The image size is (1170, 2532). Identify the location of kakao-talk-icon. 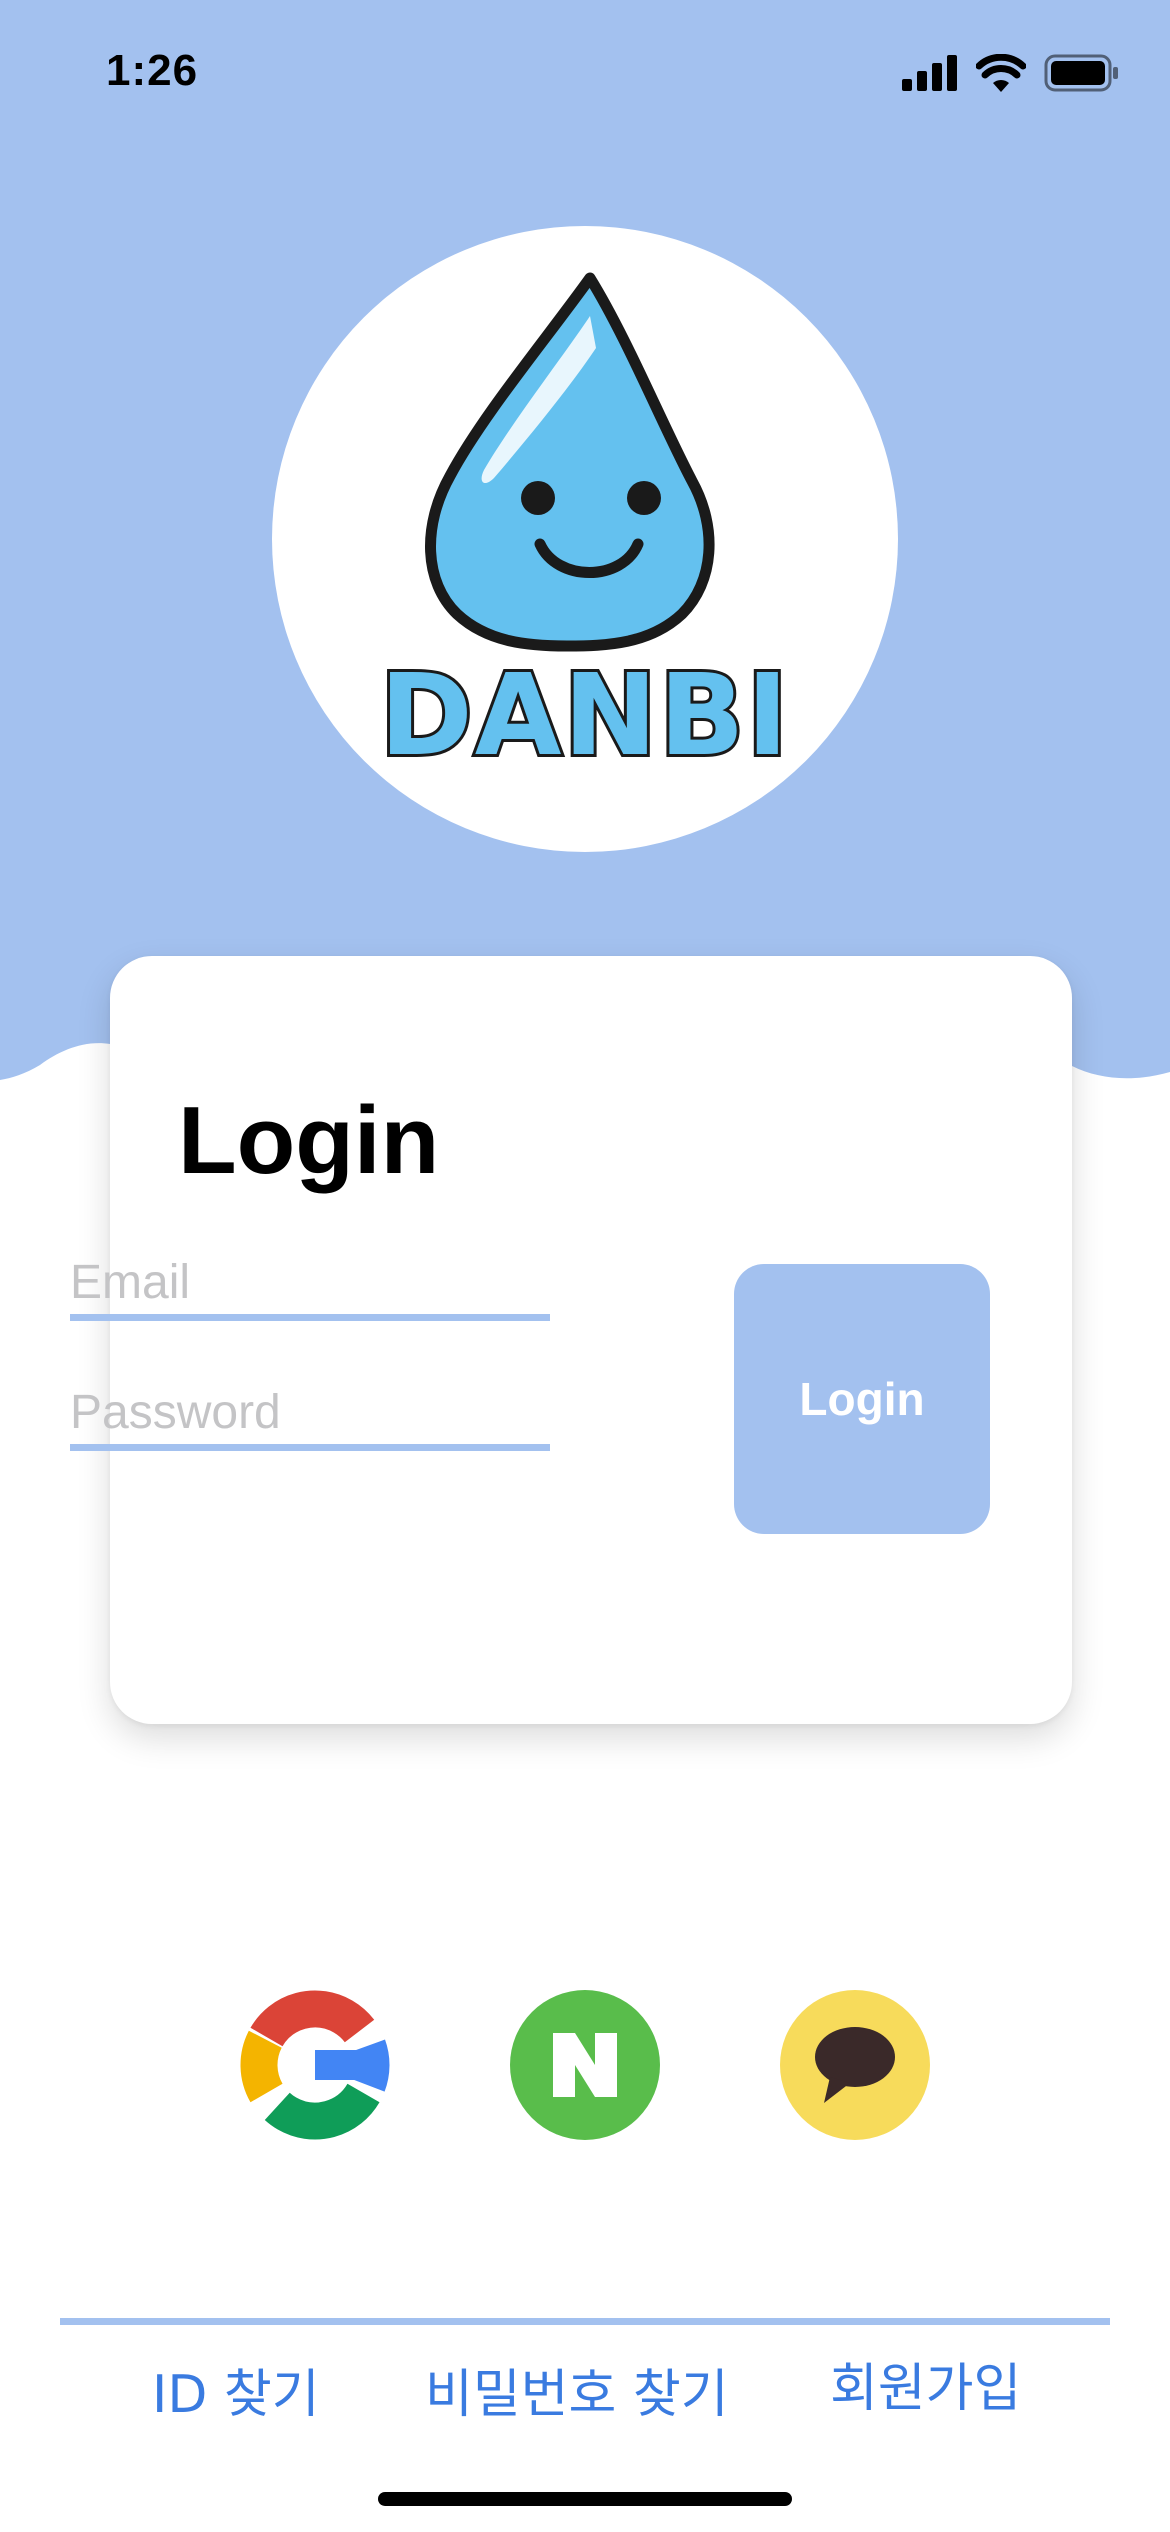
(855, 2065).